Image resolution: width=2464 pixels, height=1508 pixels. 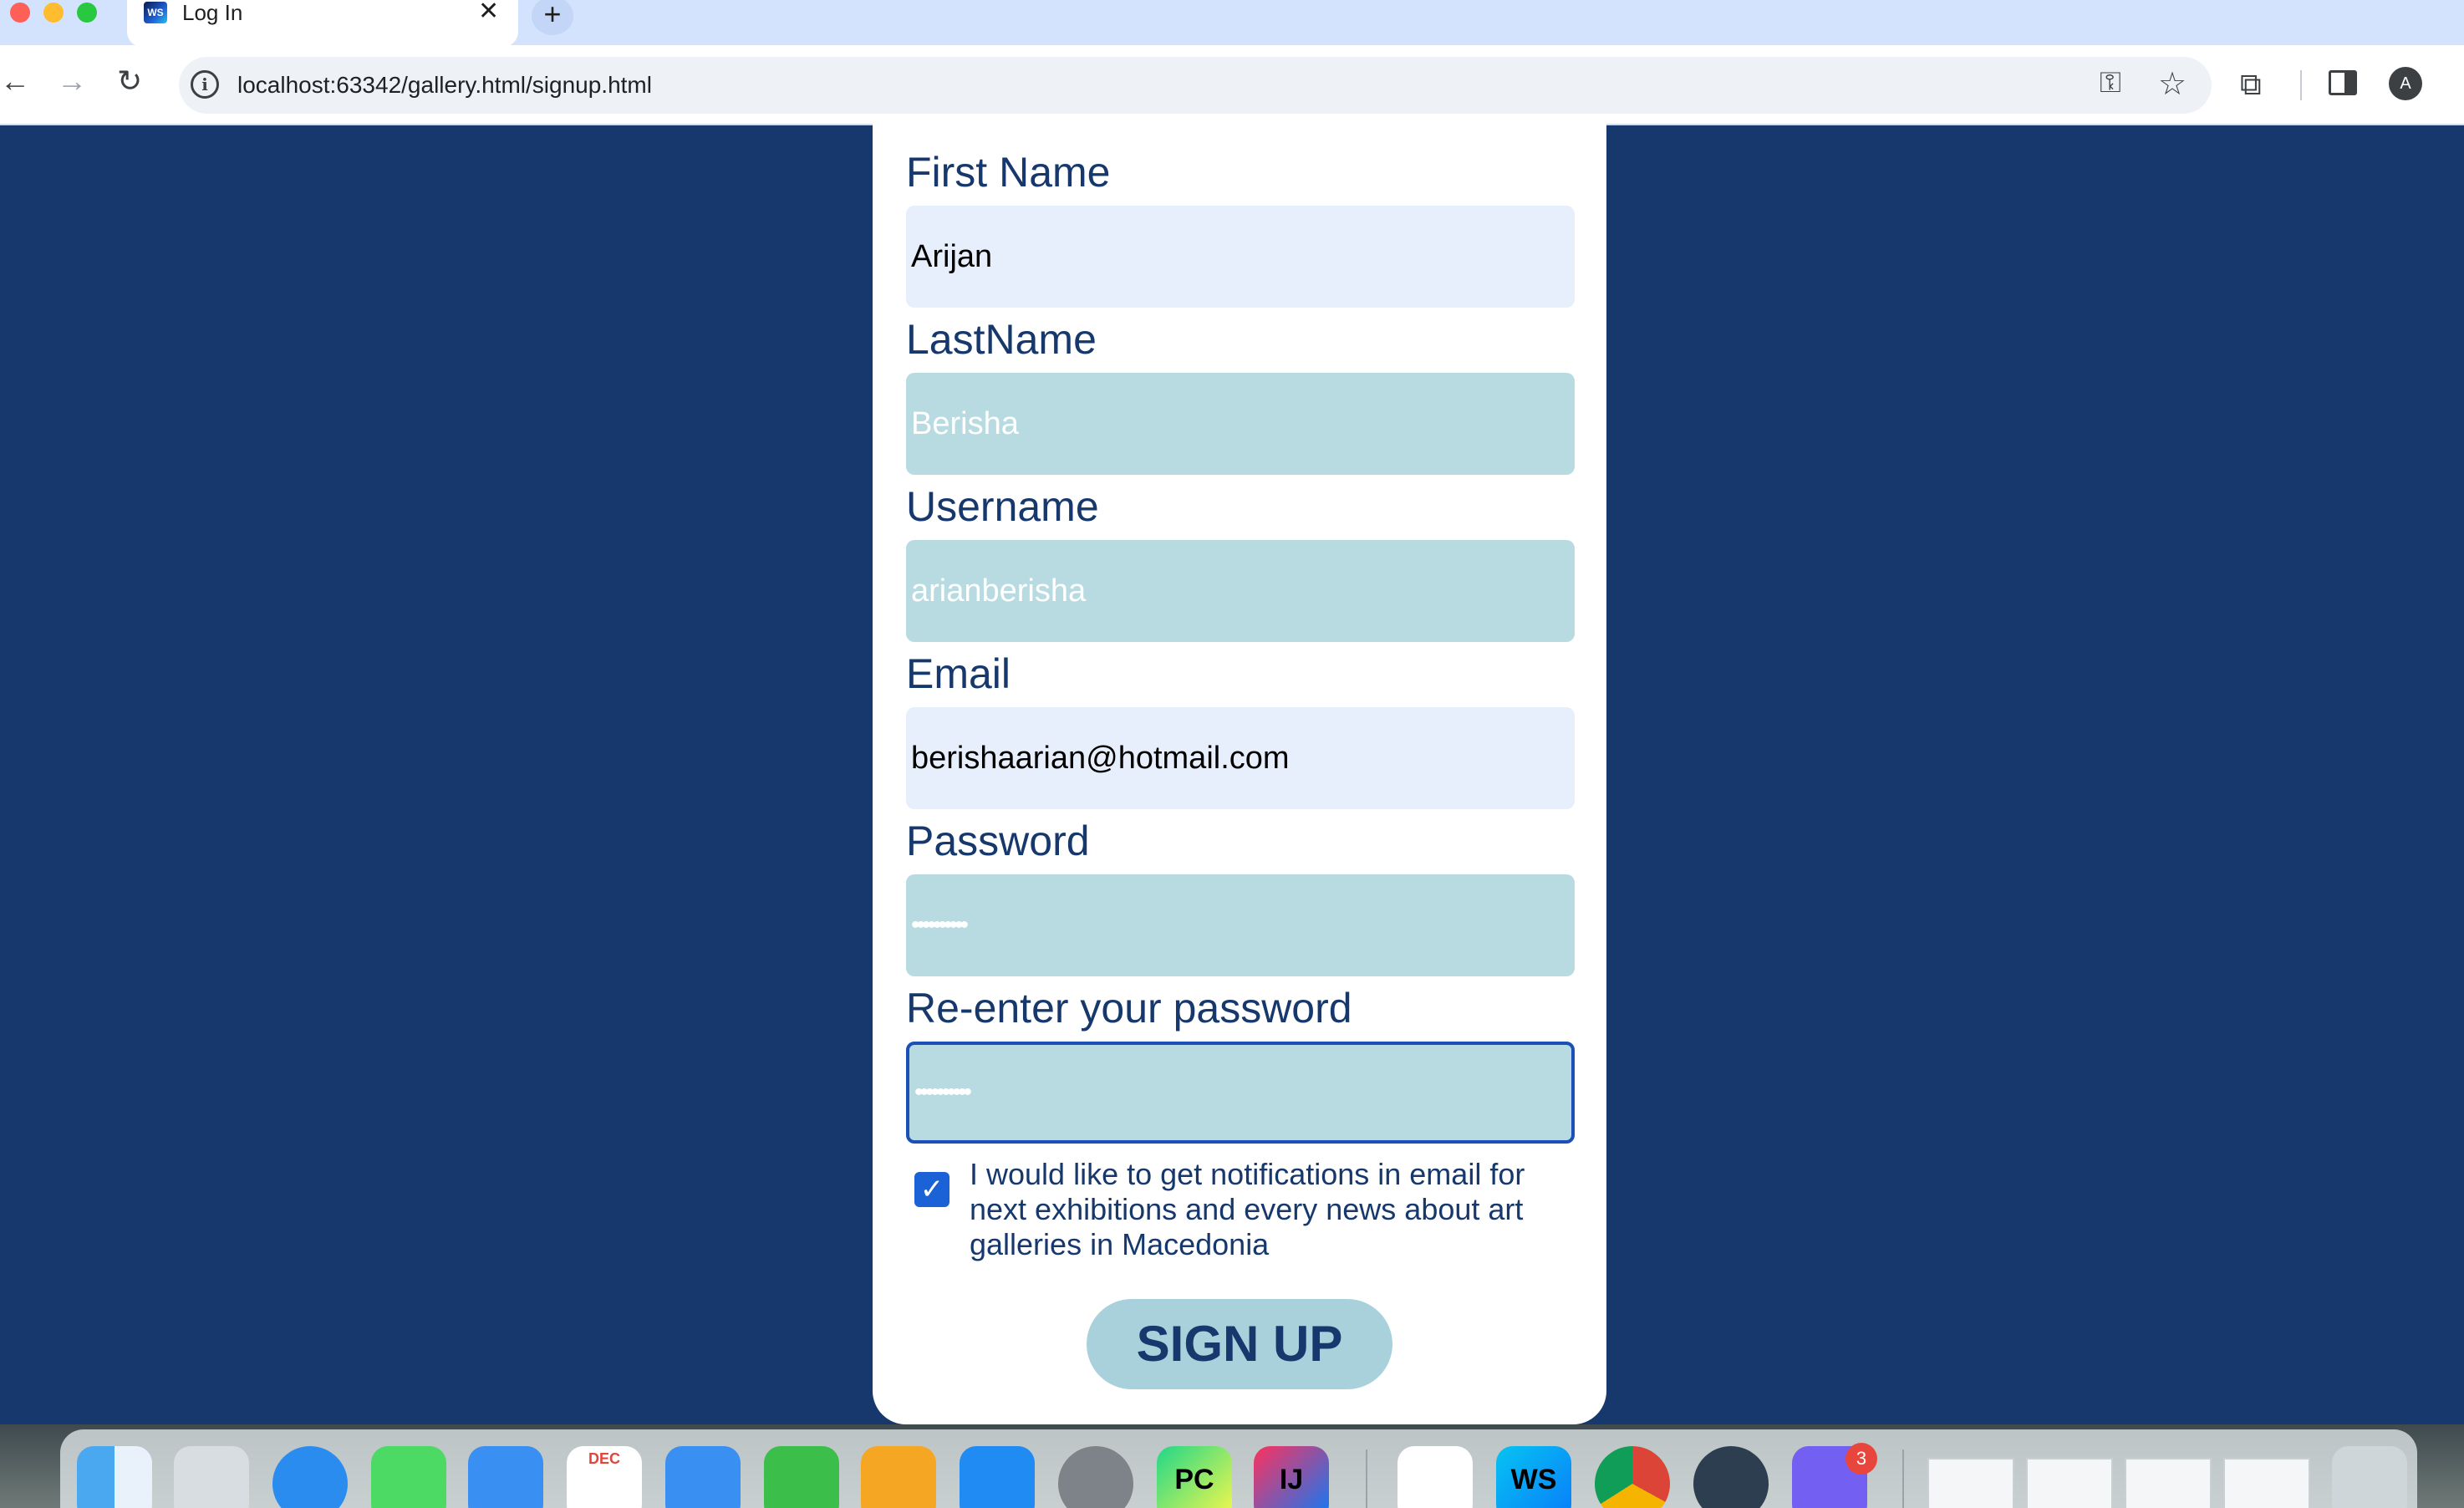 I want to click on profile-avatar: A, so click(x=2405, y=83).